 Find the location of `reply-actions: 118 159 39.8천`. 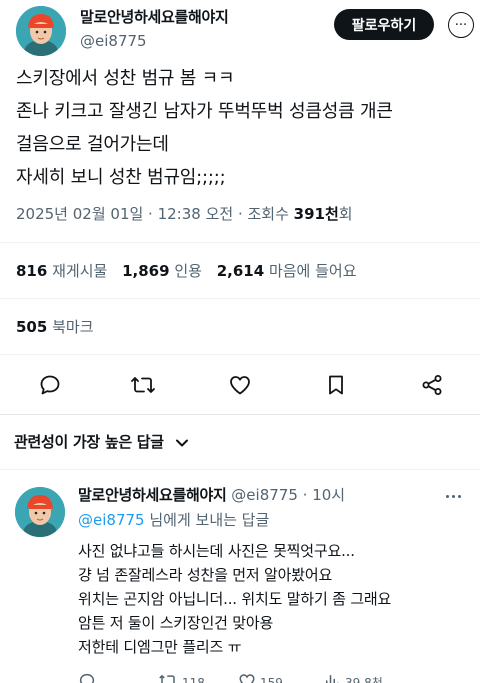

reply-actions: 118 159 39.8천 is located at coordinates (278, 677).